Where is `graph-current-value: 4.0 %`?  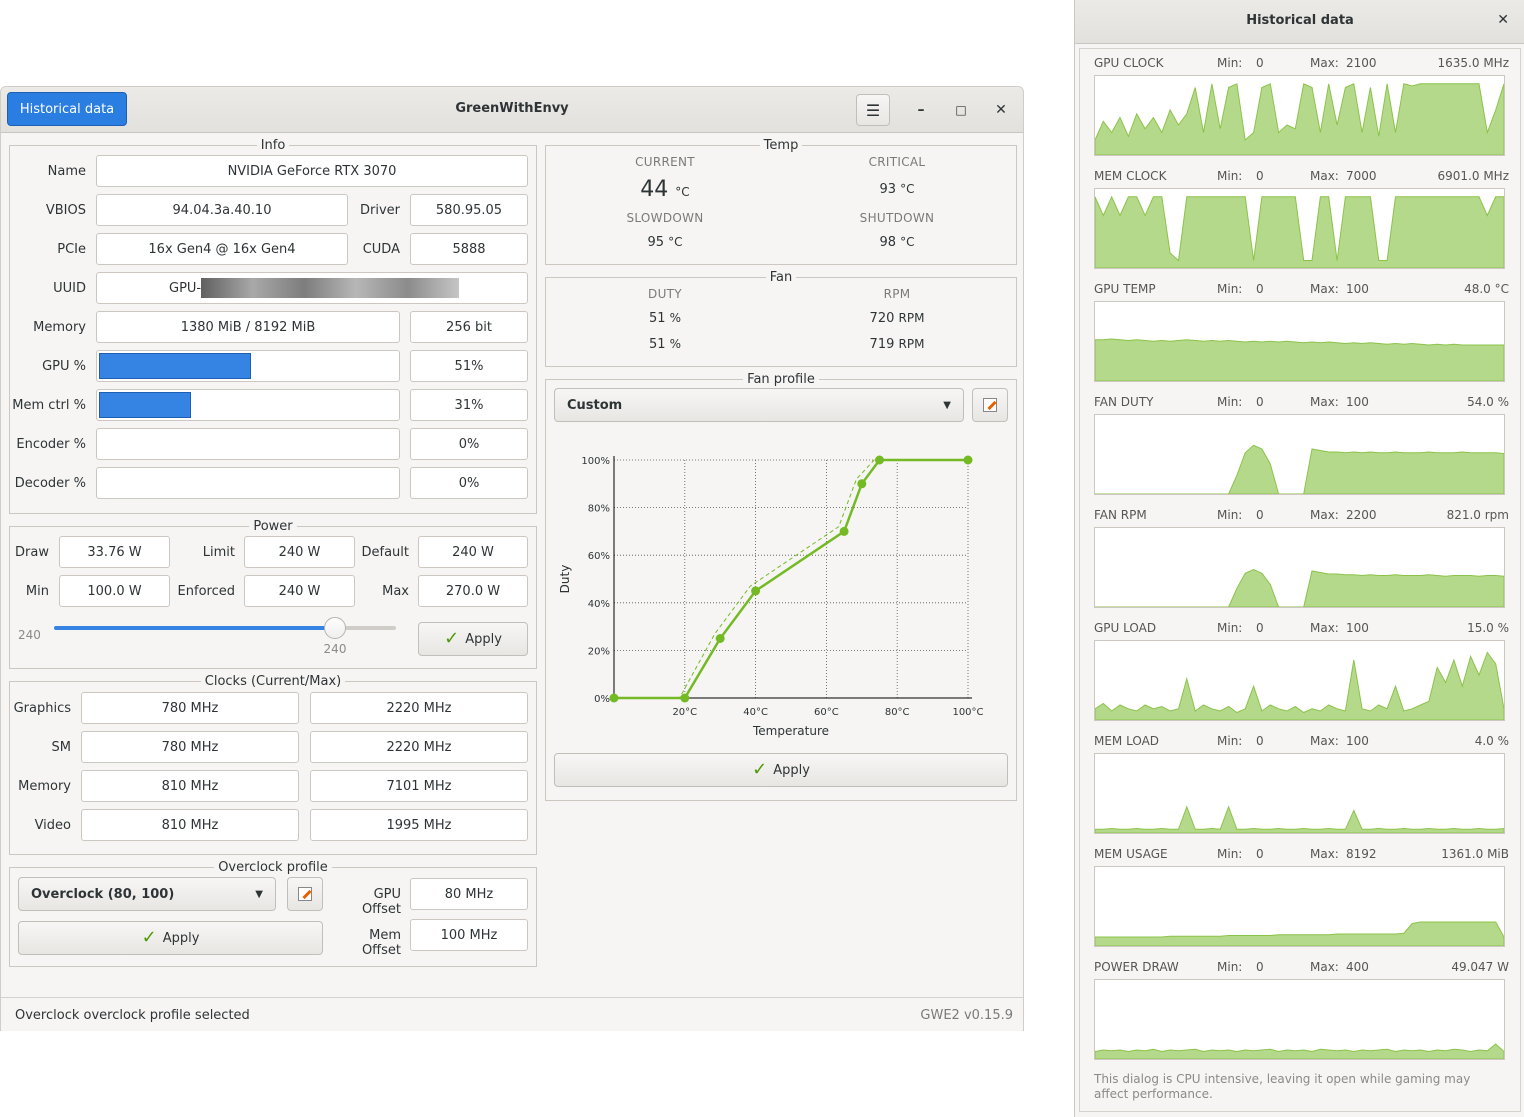
graph-current-value: 4.0 % is located at coordinates (1491, 741).